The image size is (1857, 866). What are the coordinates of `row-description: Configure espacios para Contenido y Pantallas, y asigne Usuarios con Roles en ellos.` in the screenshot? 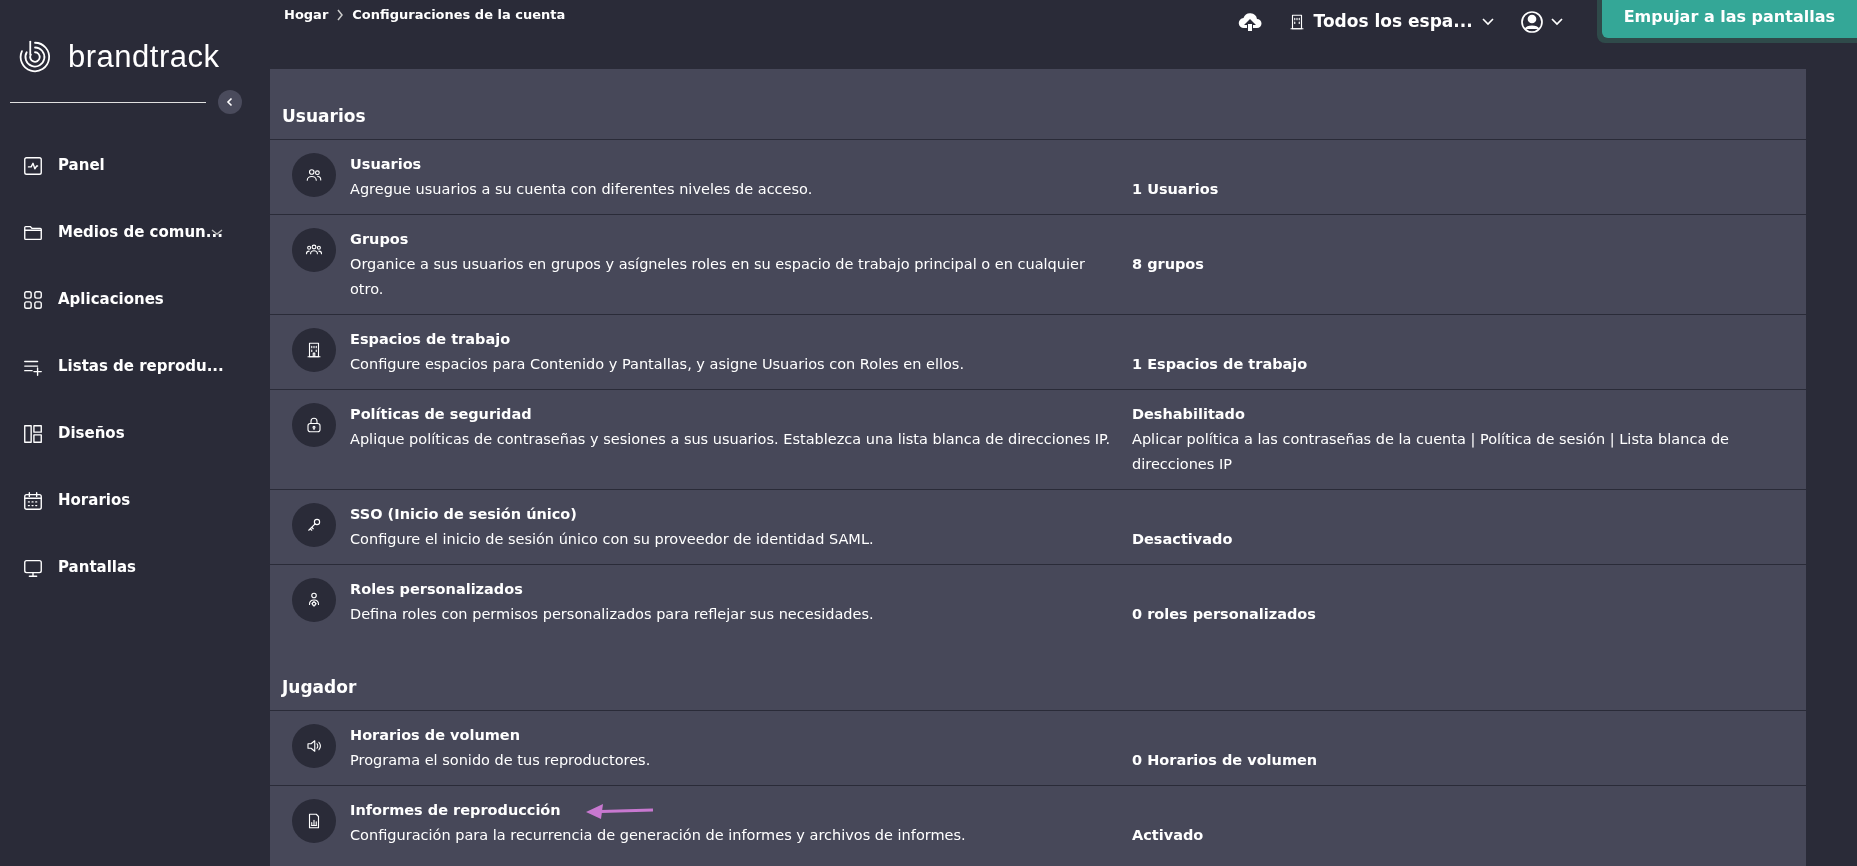 It's located at (657, 364).